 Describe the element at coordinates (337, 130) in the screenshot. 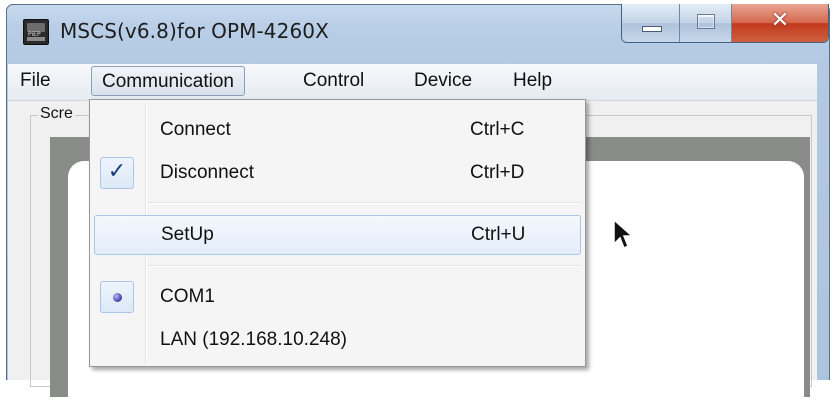

I see `menu-item-connect: Connect Ctrl+C` at that location.